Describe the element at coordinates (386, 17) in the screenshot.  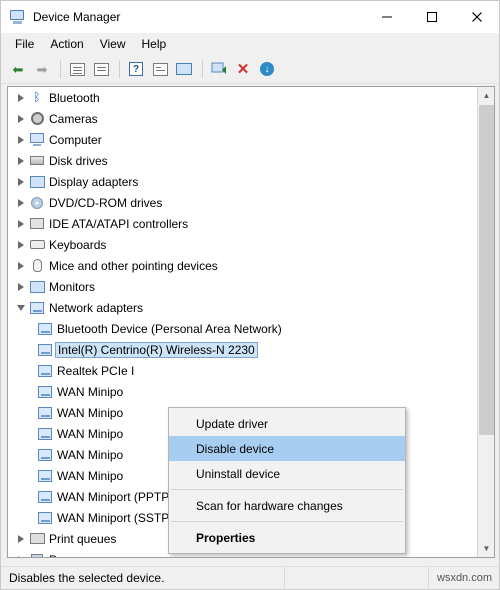
I see `minimize-icon` at that location.